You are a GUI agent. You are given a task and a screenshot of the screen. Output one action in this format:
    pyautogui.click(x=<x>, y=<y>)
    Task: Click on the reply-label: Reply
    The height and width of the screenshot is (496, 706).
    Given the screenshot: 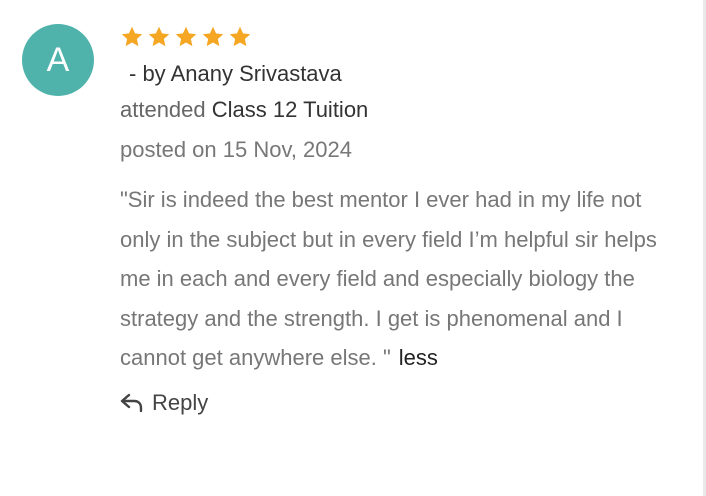 What is the action you would take?
    pyautogui.click(x=180, y=402)
    